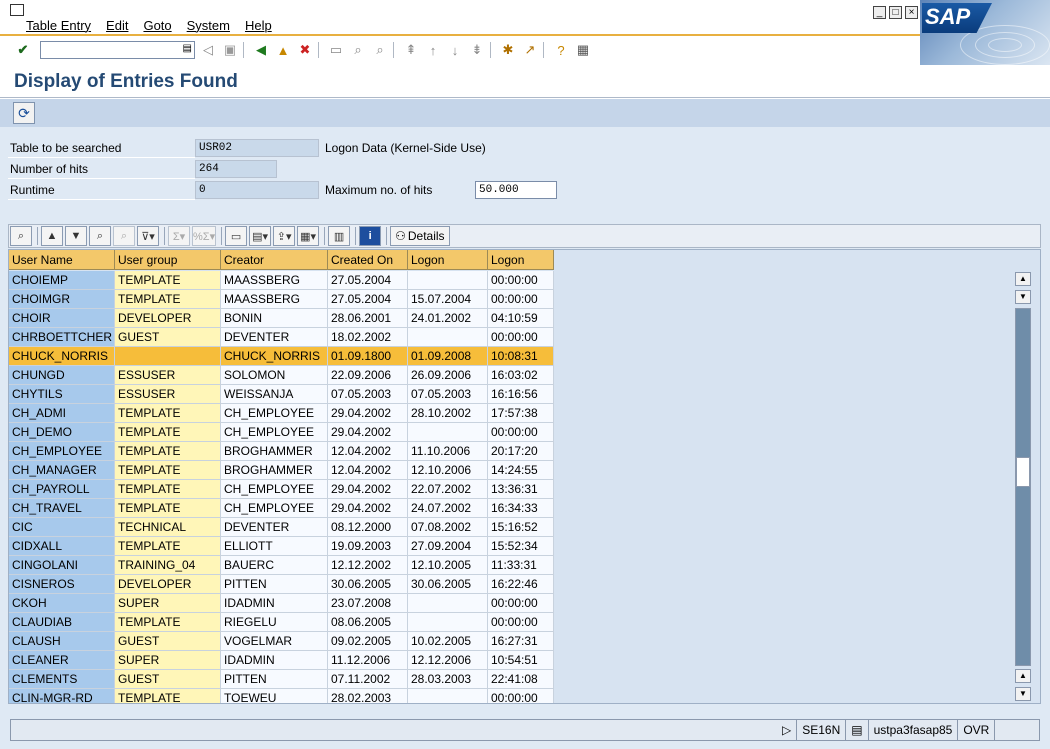  What do you see at coordinates (24, 113) in the screenshot?
I see `refresh-button: ⟳` at bounding box center [24, 113].